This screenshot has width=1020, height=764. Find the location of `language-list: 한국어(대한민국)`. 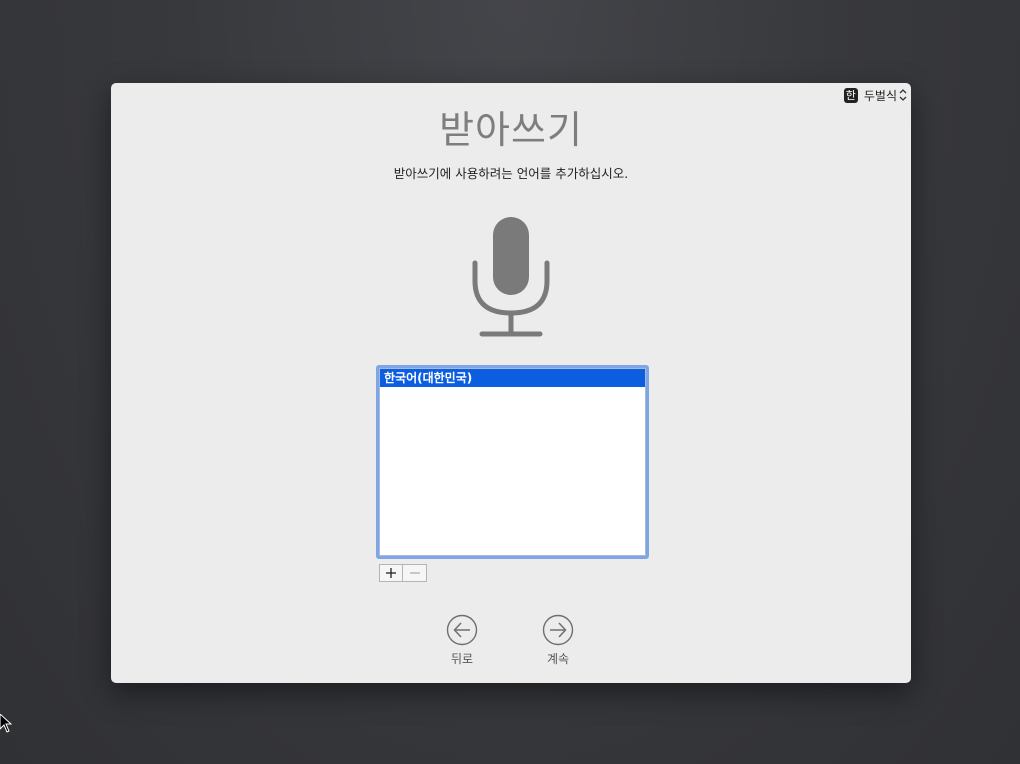

language-list: 한국어(대한민국) is located at coordinates (512, 462).